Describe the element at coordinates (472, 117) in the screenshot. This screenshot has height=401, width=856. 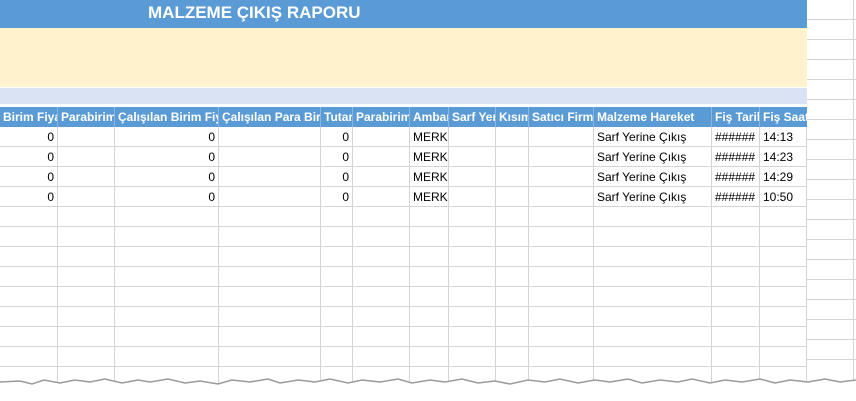
I see `column-header-sarf-yeri: Sarf Yeri` at that location.